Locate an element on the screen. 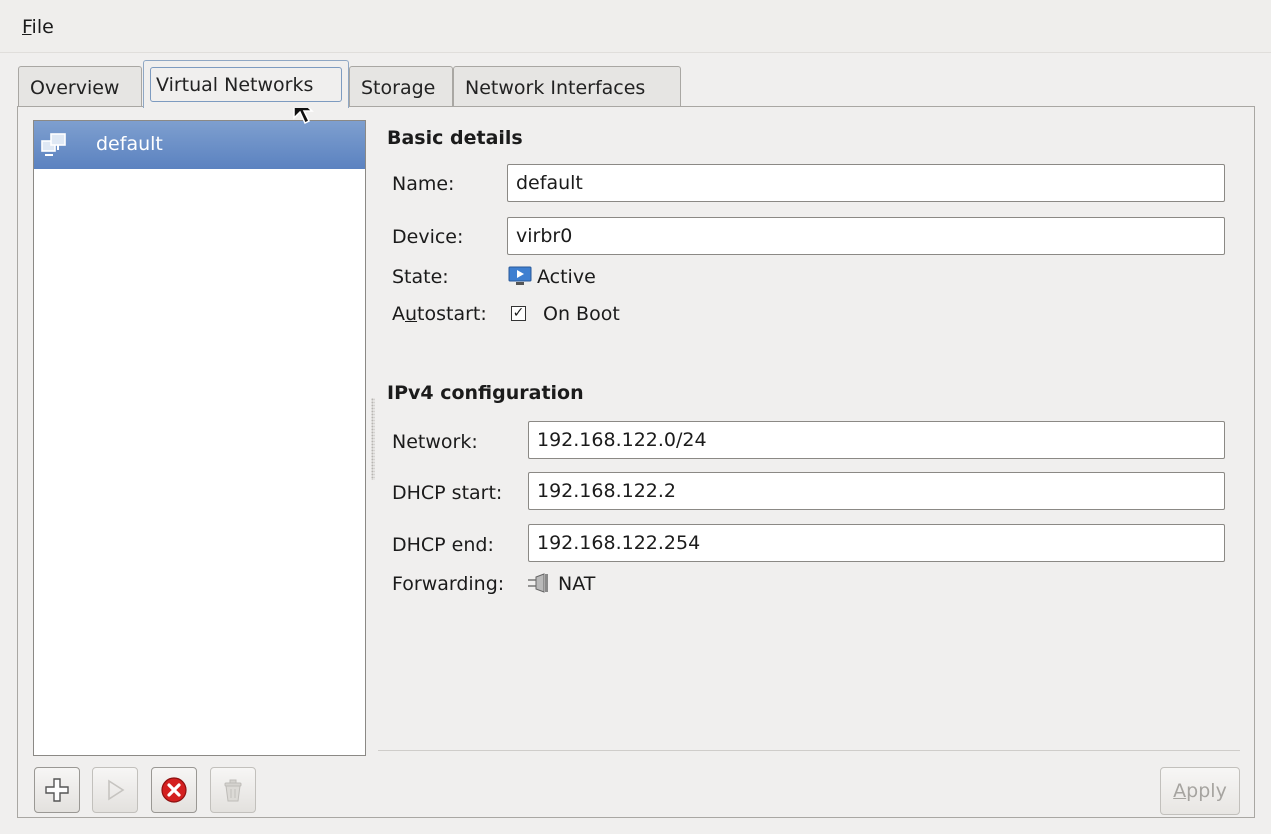  autostart-label: Autostart: is located at coordinates (439, 314).